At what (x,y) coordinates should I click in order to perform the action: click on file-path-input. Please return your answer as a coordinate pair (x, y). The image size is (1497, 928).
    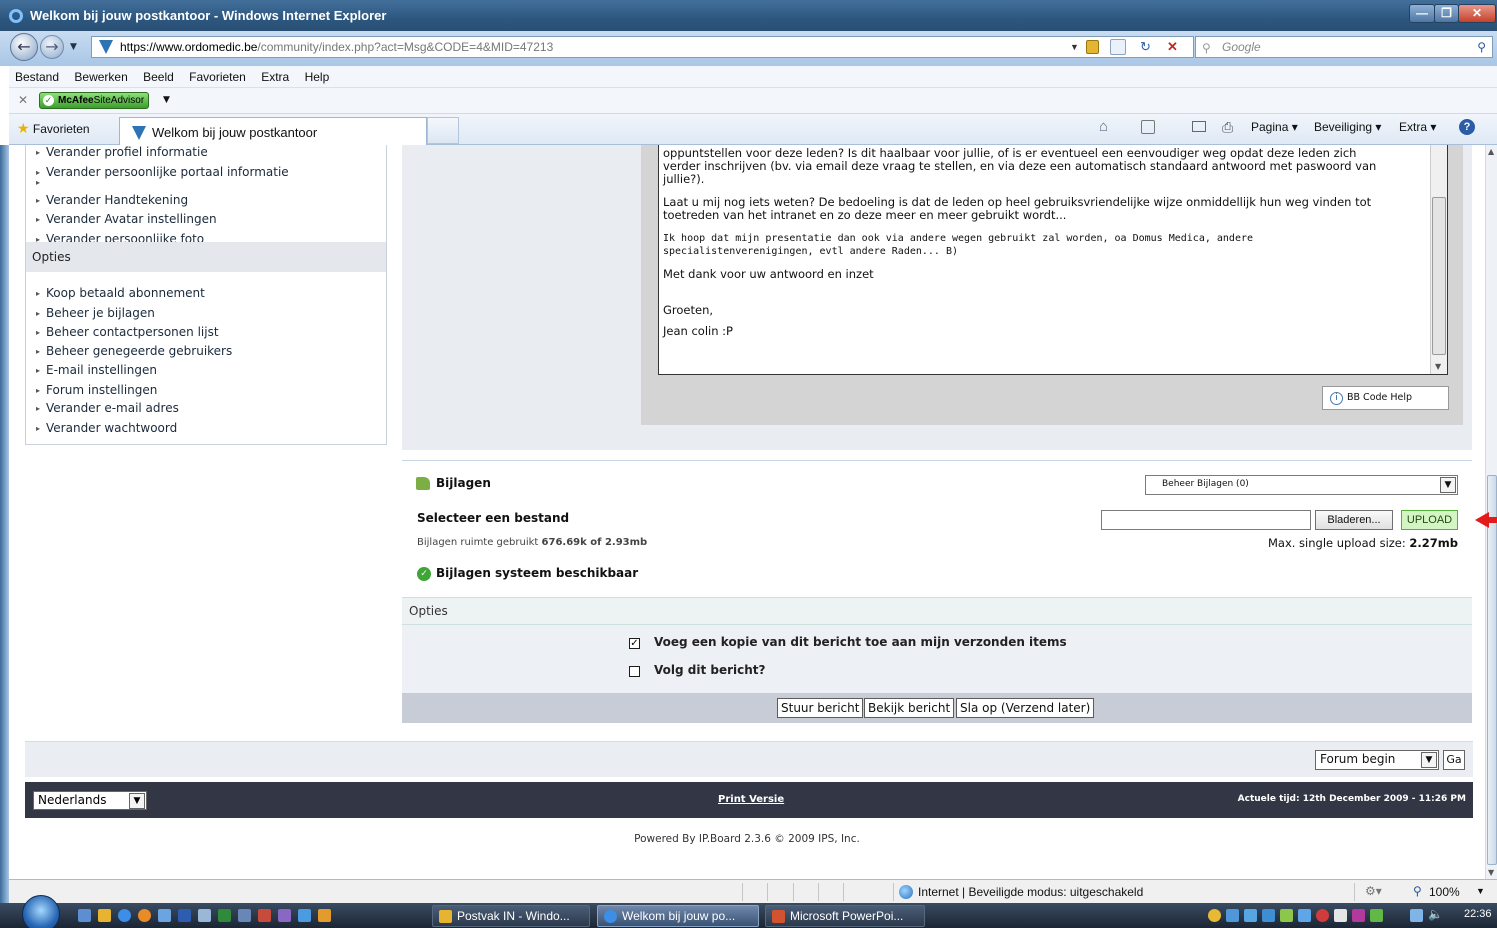
    Looking at the image, I should click on (1206, 520).